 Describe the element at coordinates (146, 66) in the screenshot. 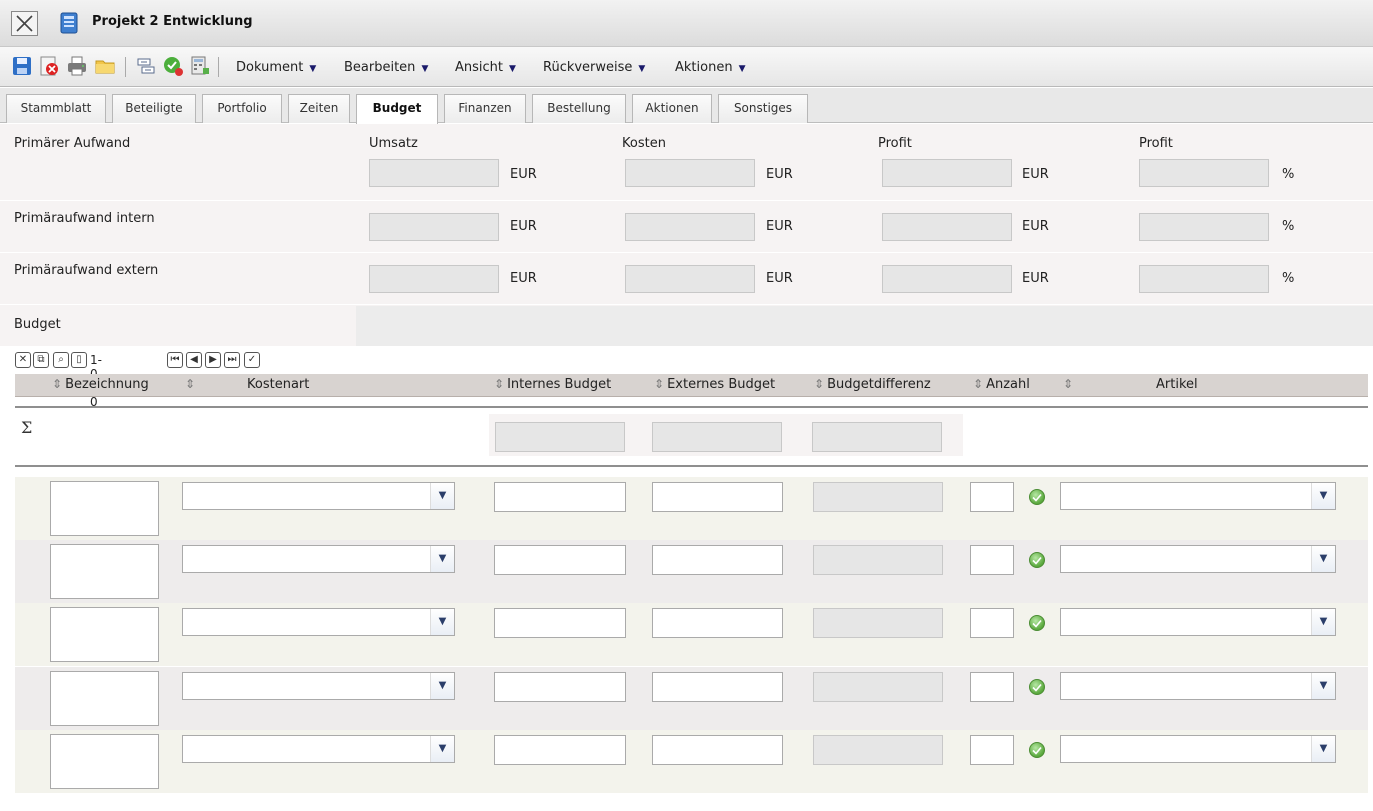

I see `copy-icon` at that location.